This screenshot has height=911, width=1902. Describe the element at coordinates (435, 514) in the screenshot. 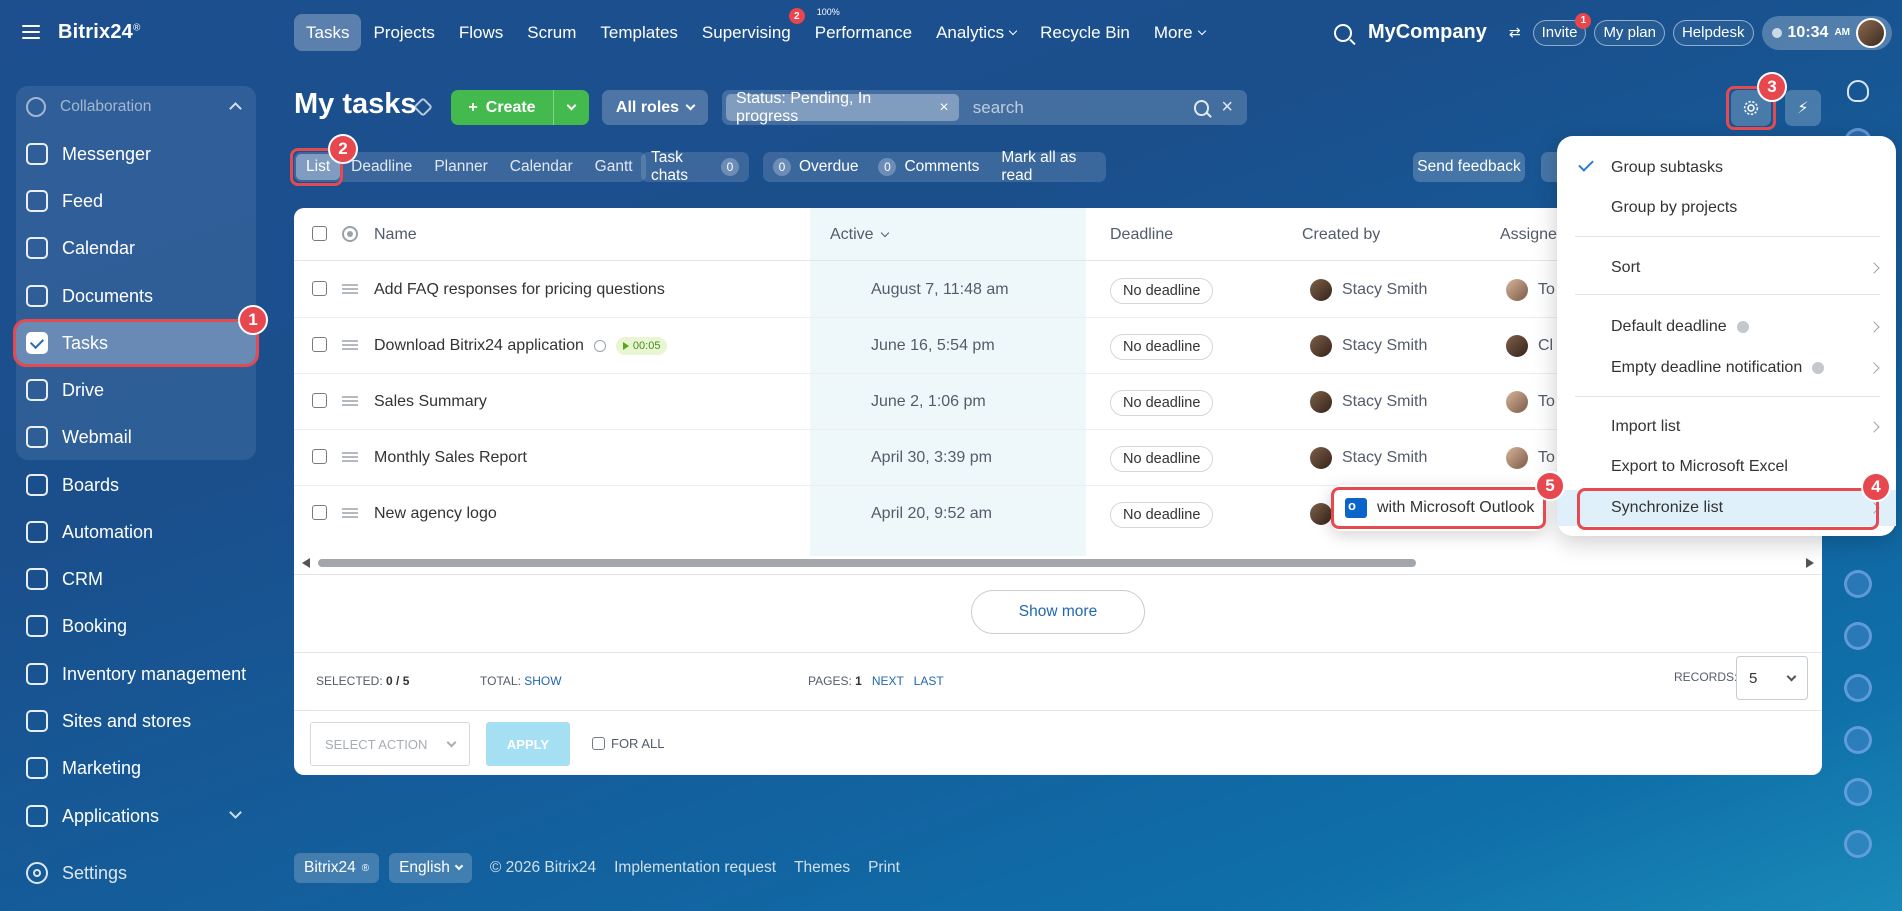

I see `task-name-link: New agency logo` at that location.